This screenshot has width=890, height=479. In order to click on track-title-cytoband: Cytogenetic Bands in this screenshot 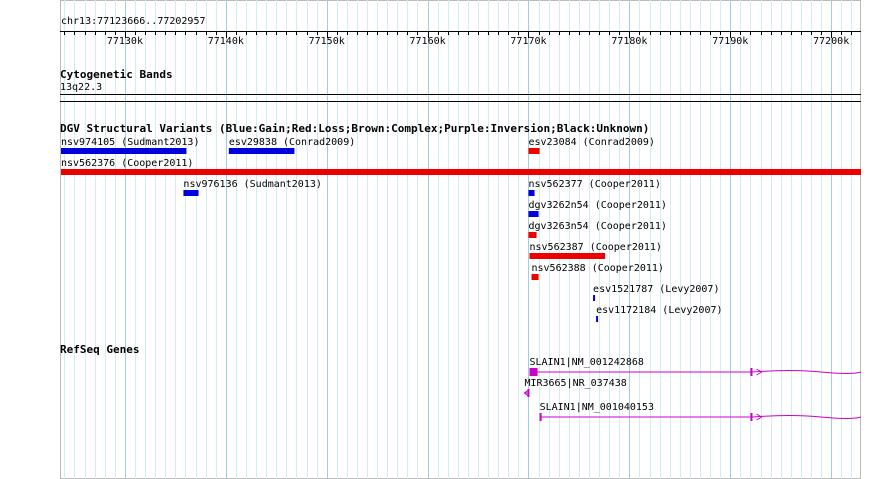, I will do `click(116, 74)`.